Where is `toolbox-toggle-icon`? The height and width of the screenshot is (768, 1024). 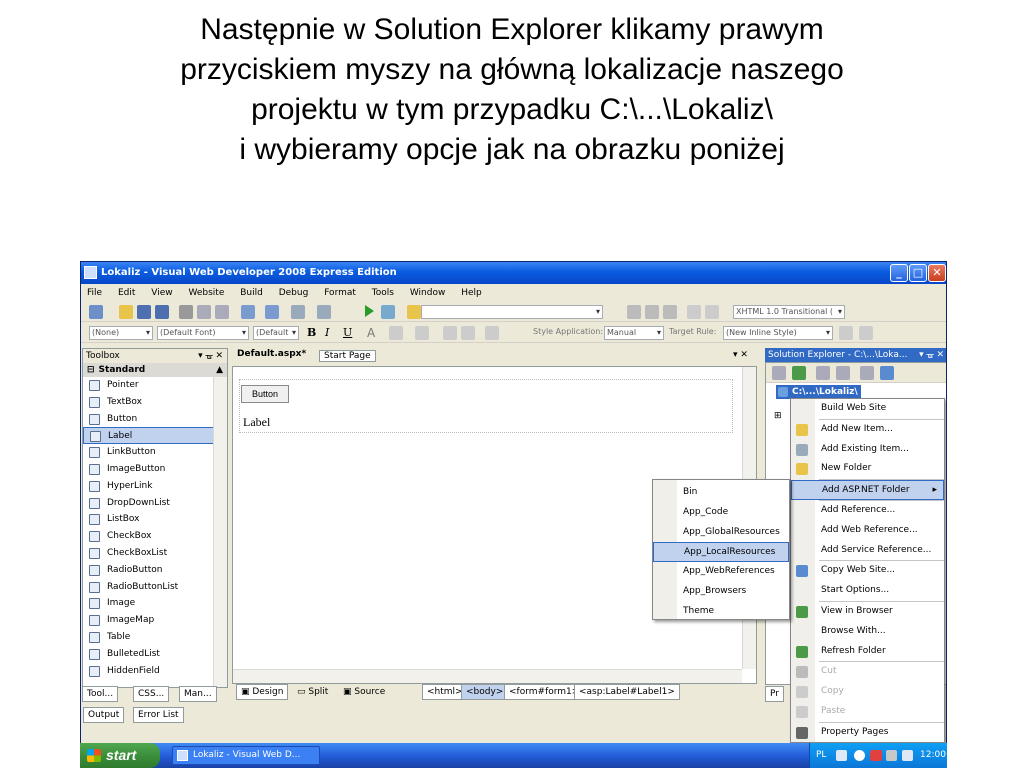 toolbox-toggle-icon is located at coordinates (414, 312).